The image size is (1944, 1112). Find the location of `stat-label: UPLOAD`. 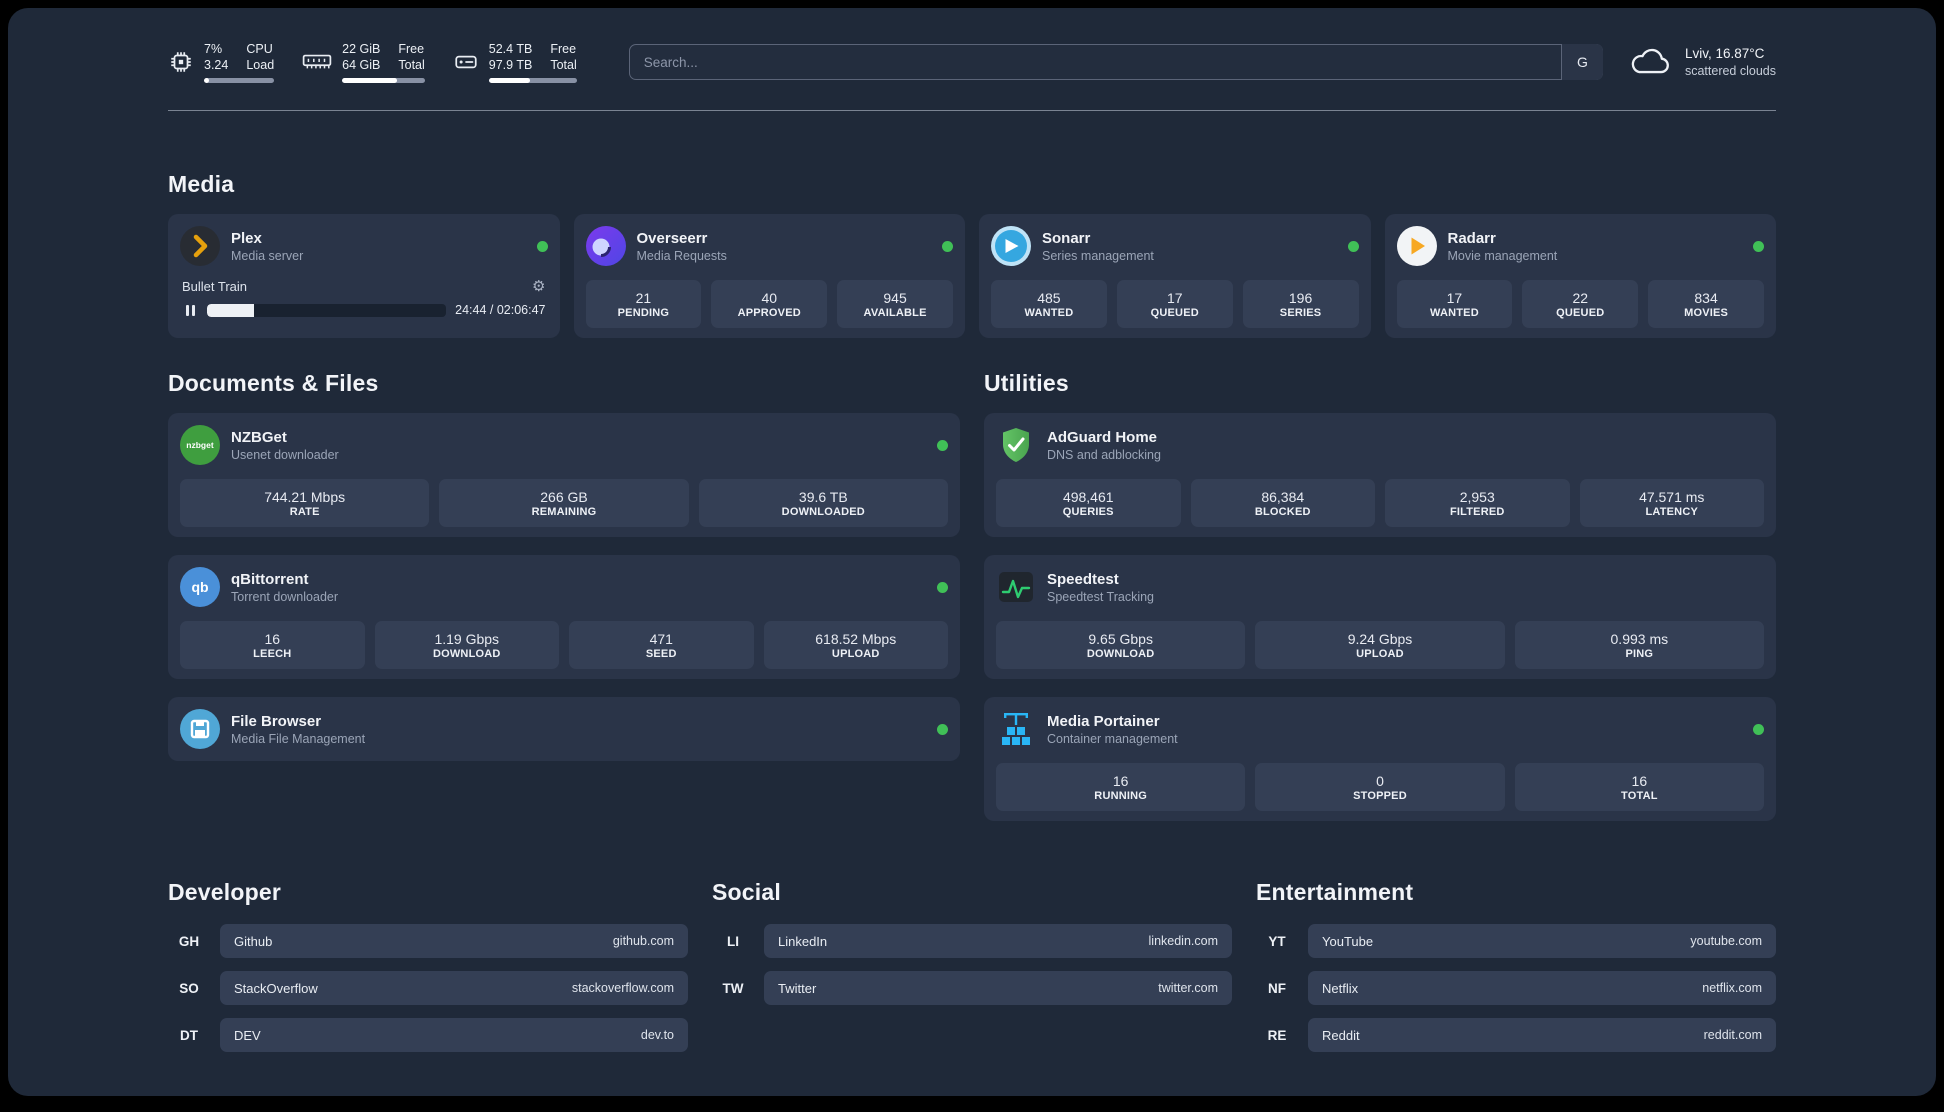

stat-label: UPLOAD is located at coordinates (1380, 653).